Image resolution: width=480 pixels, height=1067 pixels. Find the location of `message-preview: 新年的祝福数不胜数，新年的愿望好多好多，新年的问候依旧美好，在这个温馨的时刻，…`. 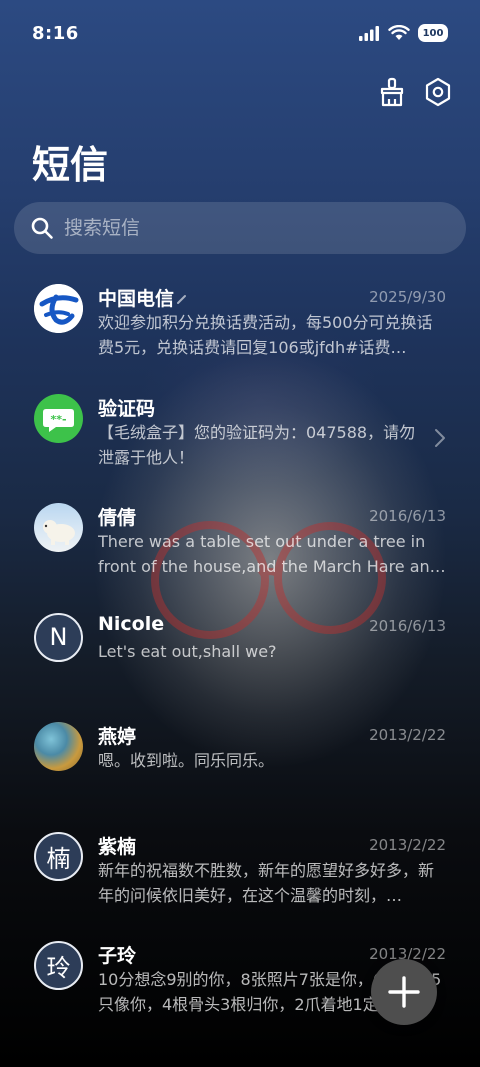

message-preview: 新年的祝福数不胜数，新年的愿望好多好多，新年的问候依旧美好，在这个温馨的时刻，… is located at coordinates (266, 882).